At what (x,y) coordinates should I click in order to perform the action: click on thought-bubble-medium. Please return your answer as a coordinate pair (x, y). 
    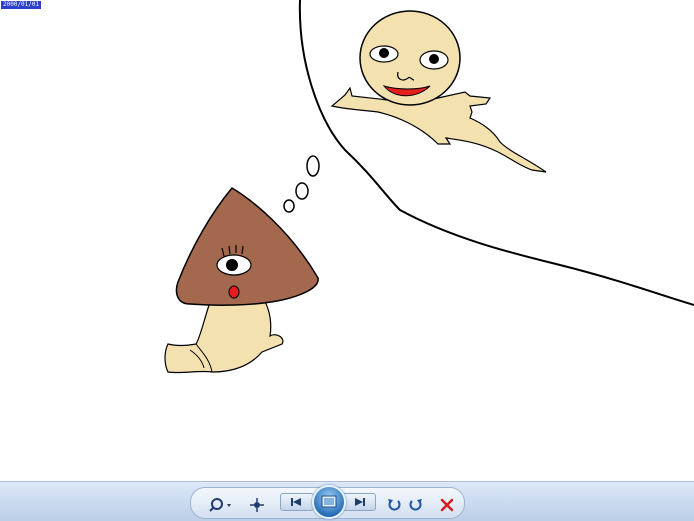
    Looking at the image, I should click on (302, 191).